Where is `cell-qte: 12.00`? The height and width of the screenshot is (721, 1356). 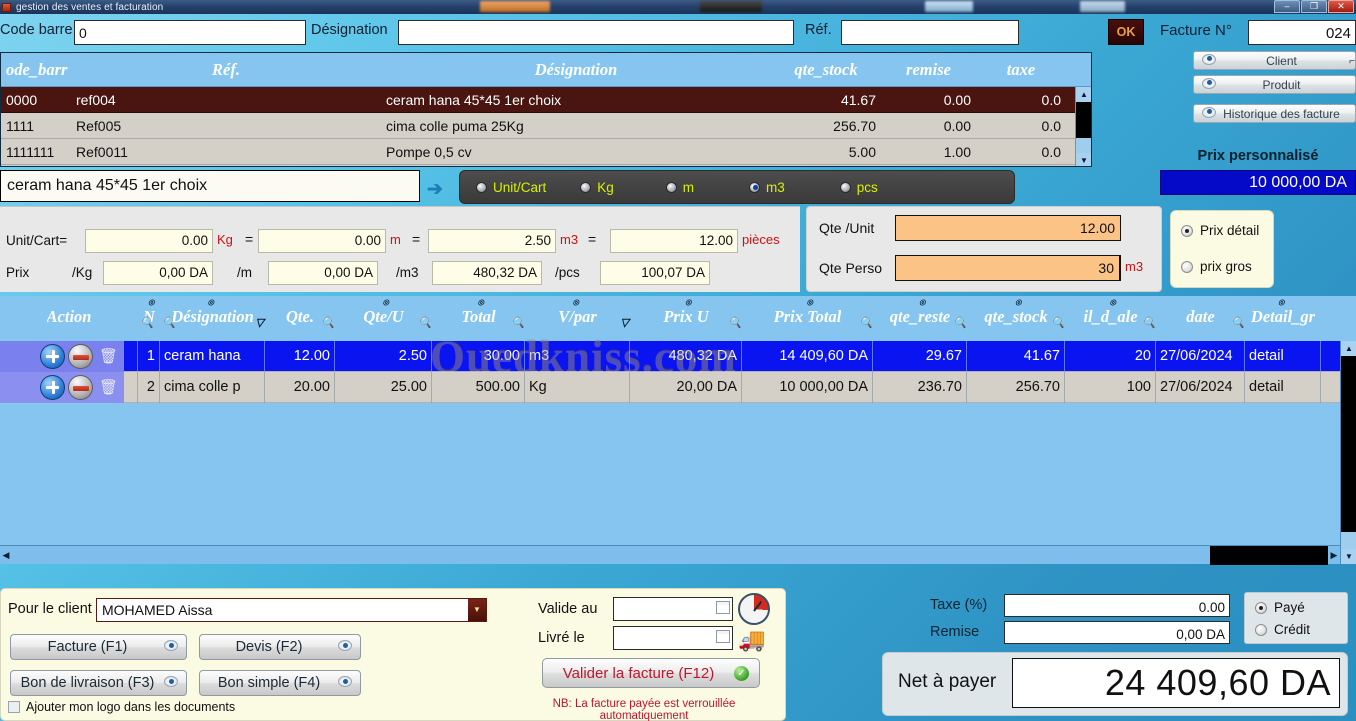
cell-qte: 12.00 is located at coordinates (300, 356).